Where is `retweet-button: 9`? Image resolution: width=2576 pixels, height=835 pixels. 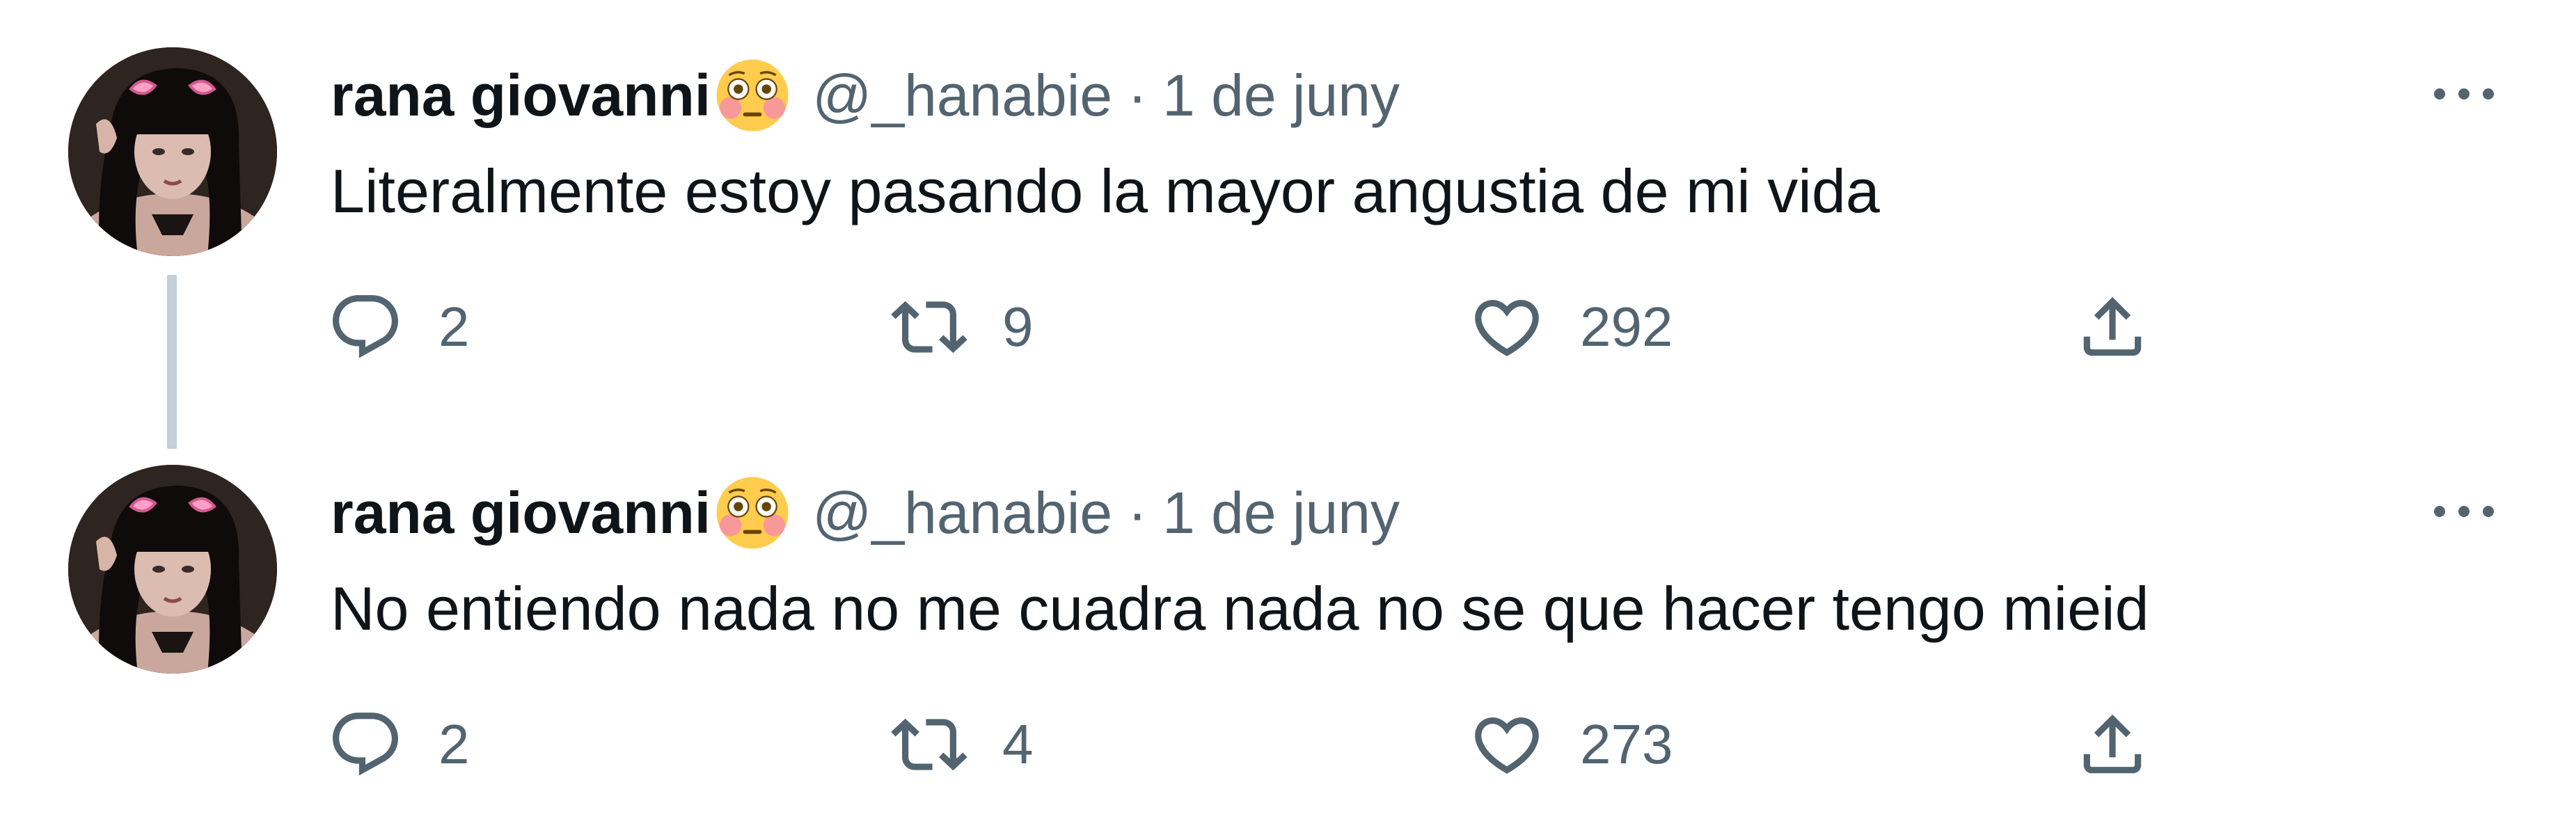
retweet-button: 9 is located at coordinates (962, 327).